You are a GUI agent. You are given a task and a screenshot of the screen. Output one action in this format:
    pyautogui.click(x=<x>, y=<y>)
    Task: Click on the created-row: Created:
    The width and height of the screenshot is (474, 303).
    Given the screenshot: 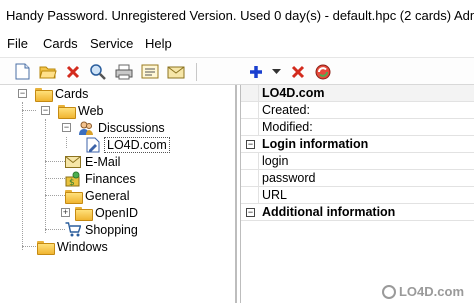 What is the action you would take?
    pyautogui.click(x=357, y=110)
    